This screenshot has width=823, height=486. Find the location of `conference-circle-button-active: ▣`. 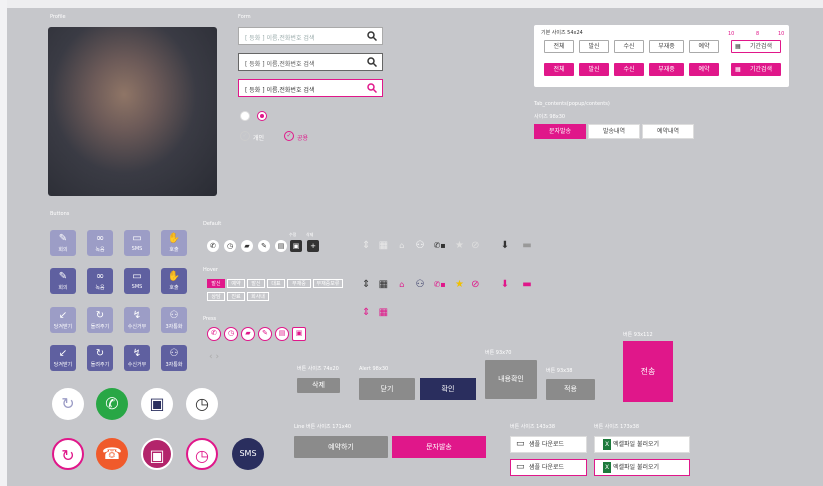

conference-circle-button-active: ▣ is located at coordinates (157, 454).